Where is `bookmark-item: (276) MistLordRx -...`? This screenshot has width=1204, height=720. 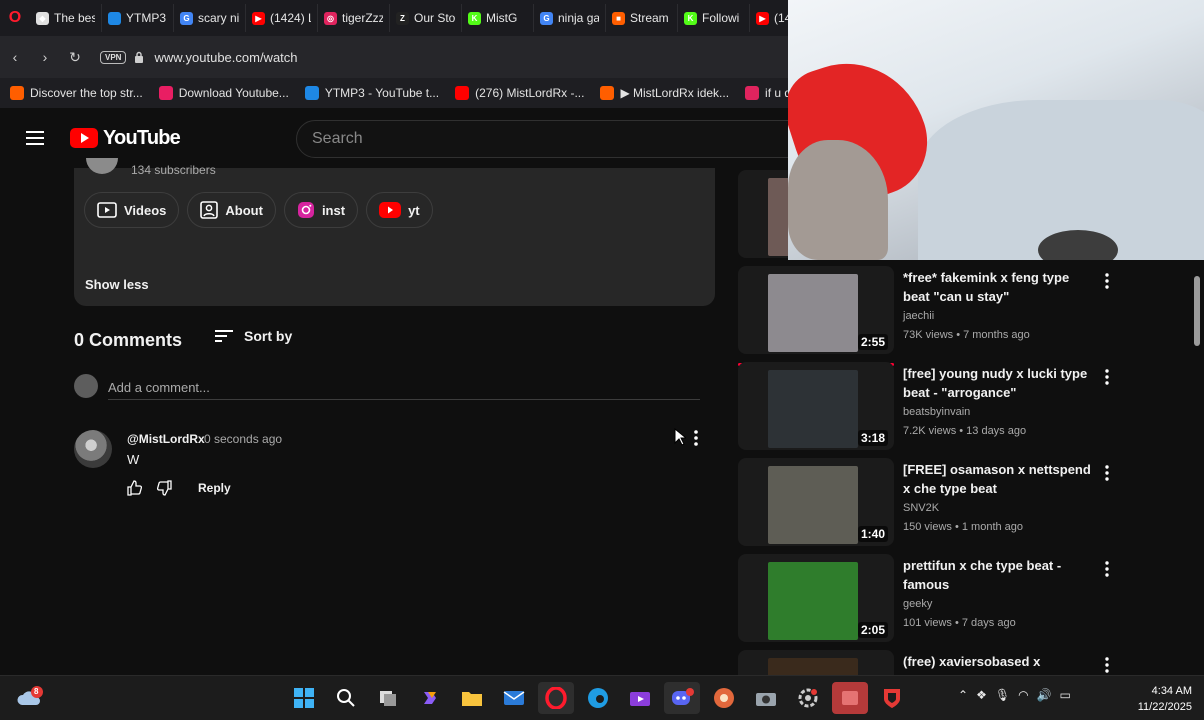
bookmark-item: (276) MistLordRx -... is located at coordinates (519, 93).